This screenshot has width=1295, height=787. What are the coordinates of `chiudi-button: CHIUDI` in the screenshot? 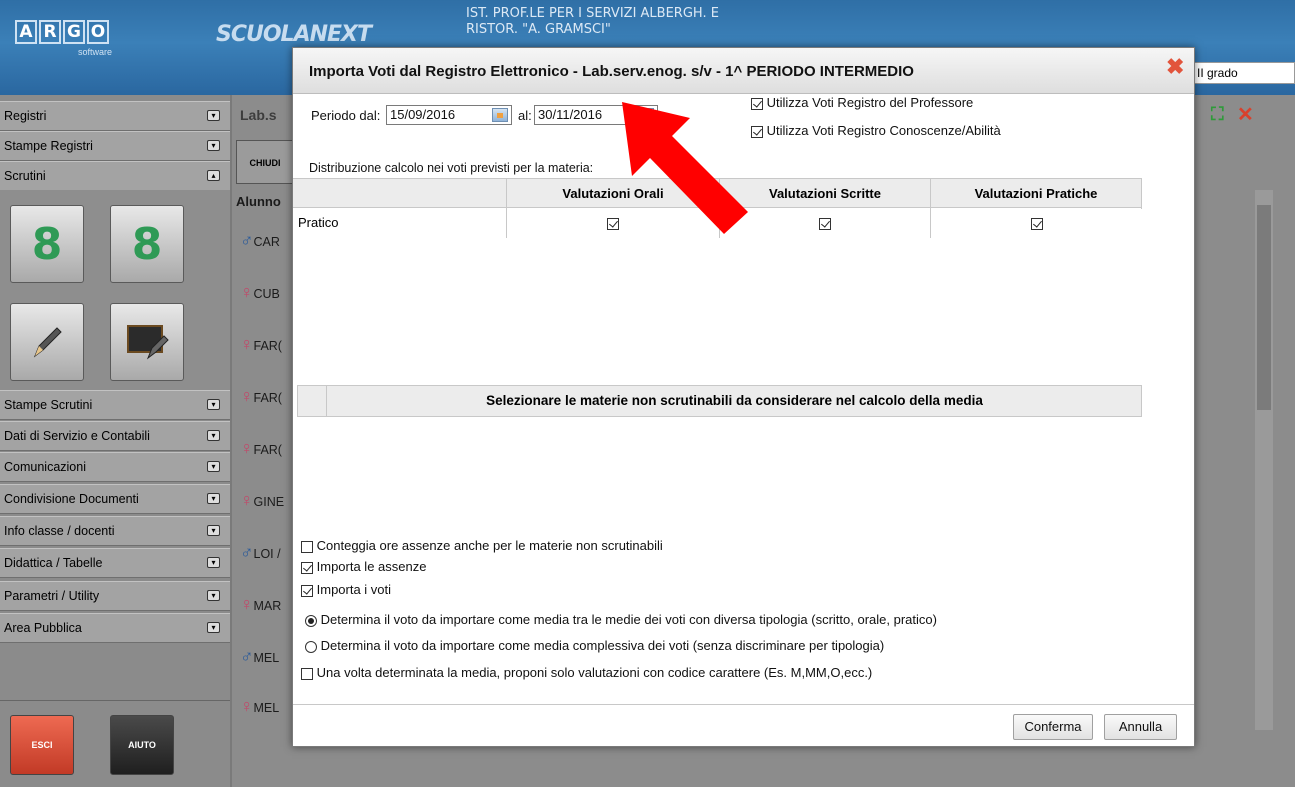 It's located at (265, 162).